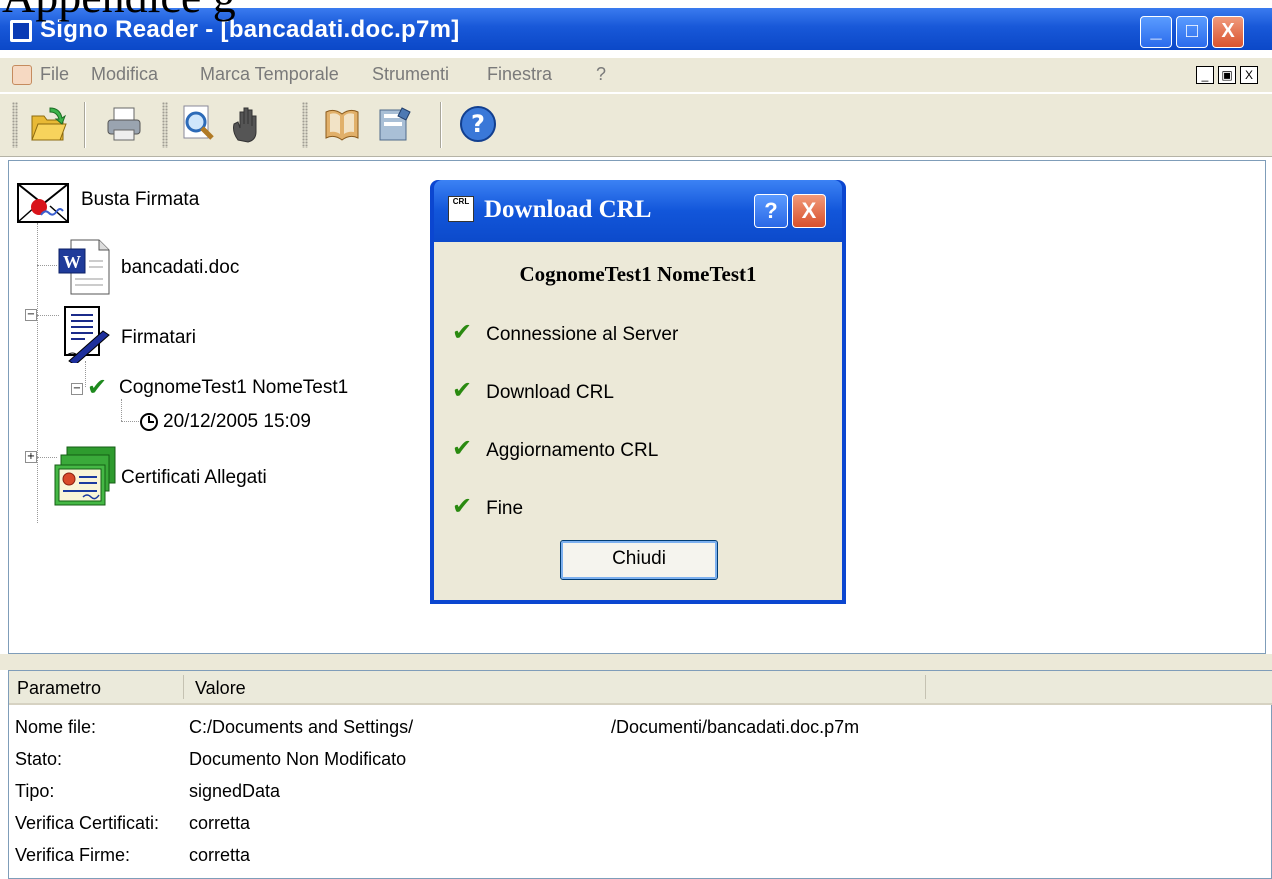 This screenshot has width=1272, height=879. What do you see at coordinates (298, 759) in the screenshot?
I see `row-value-stato: Documento Non Modificato` at bounding box center [298, 759].